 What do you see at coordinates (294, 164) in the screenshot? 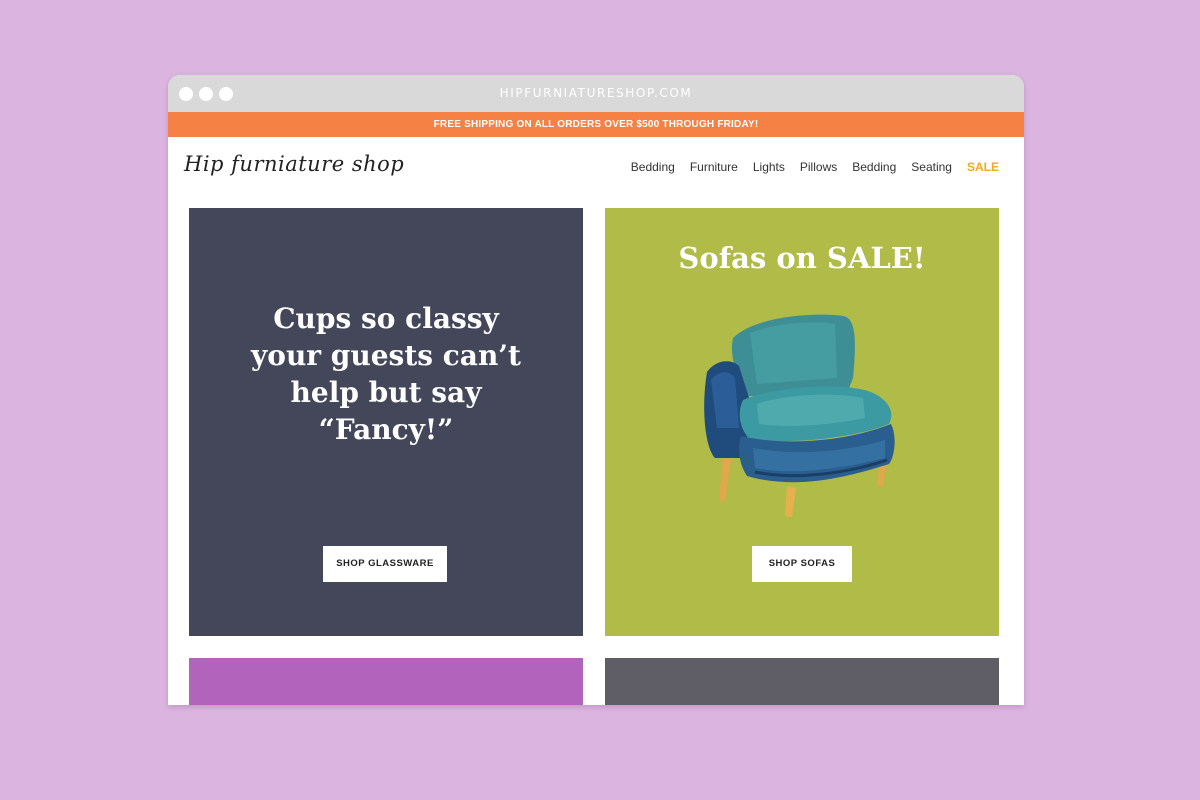
I see `site-logo: Hip furniature shop` at bounding box center [294, 164].